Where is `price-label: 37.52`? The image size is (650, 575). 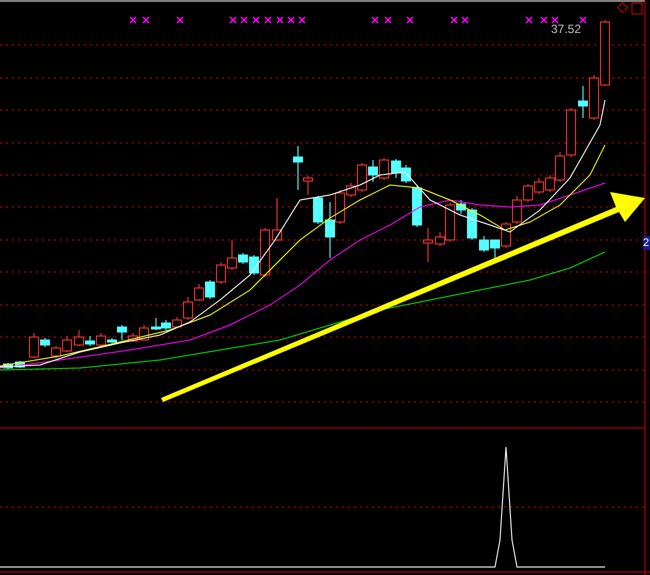
price-label: 37.52 is located at coordinates (566, 29).